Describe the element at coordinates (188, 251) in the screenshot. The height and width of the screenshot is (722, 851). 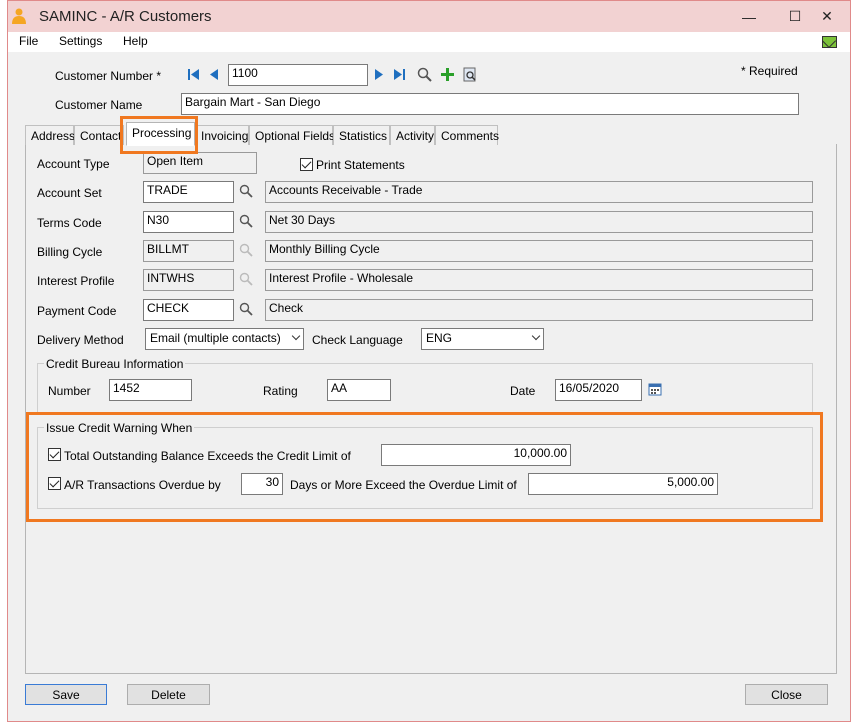
I see `billing-cycle-value: BILLMT` at that location.